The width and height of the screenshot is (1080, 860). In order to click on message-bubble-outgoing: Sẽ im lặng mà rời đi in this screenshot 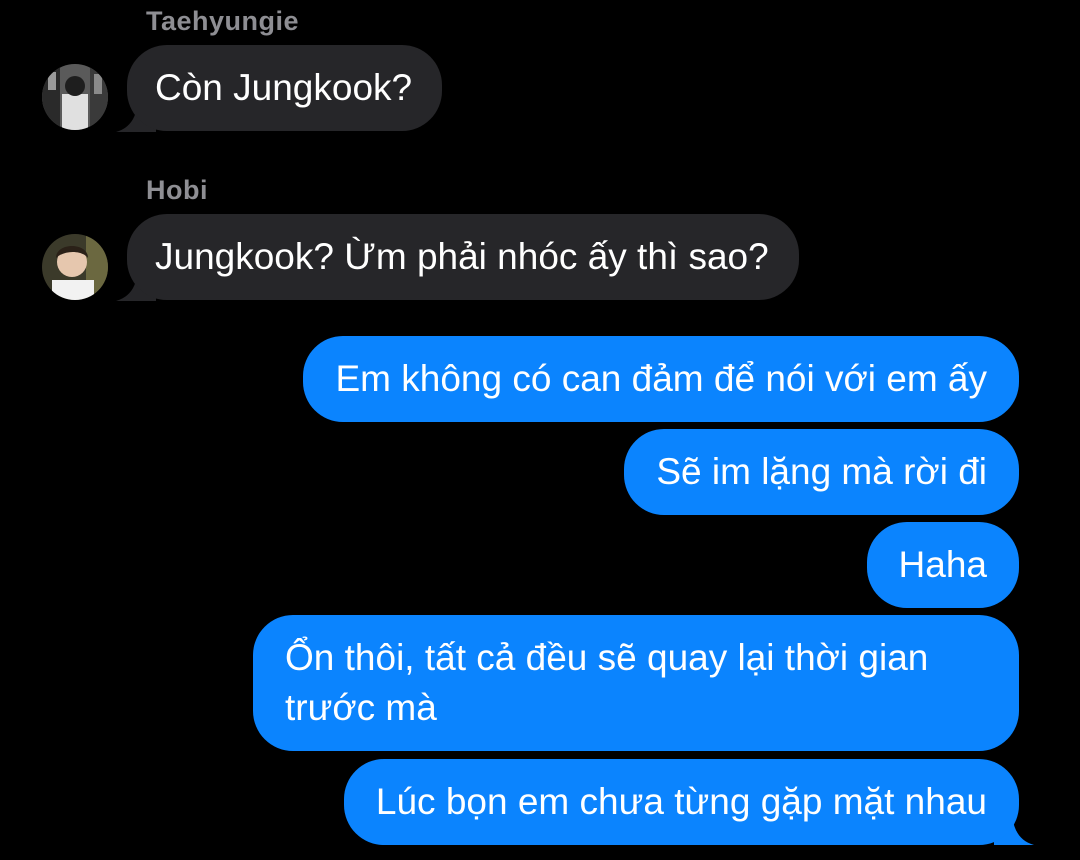, I will do `click(821, 472)`.